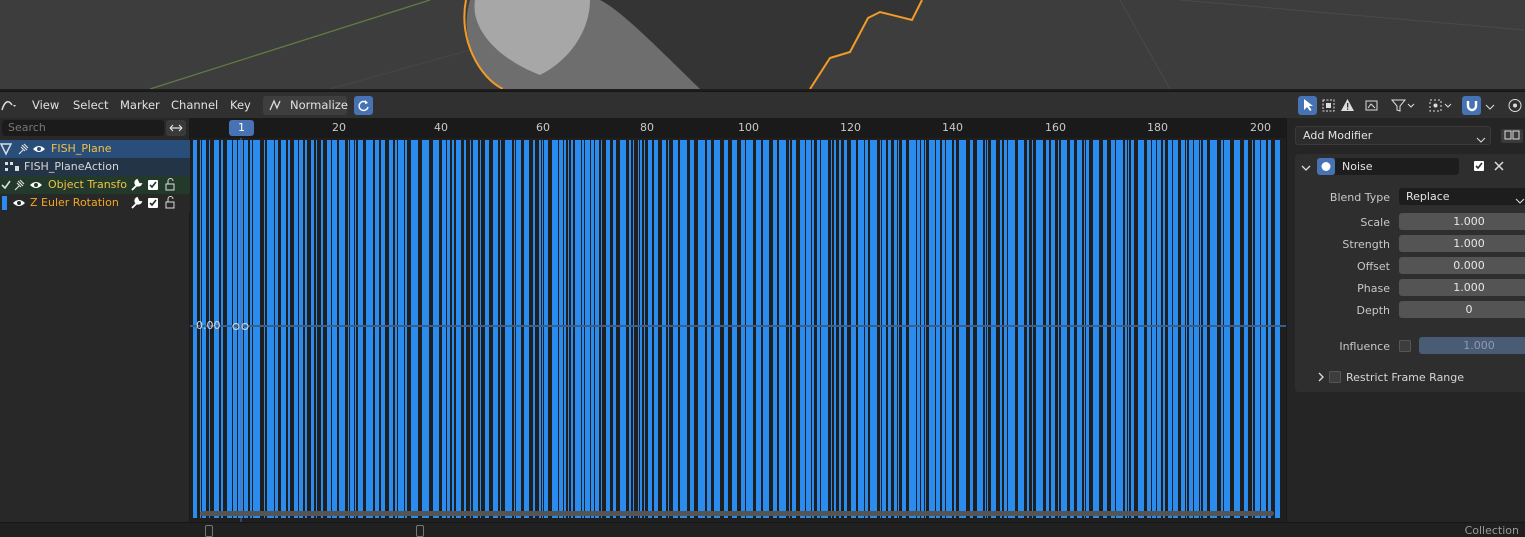 The image size is (1525, 537). Describe the element at coordinates (1471, 105) in the screenshot. I see `snap-button` at that location.